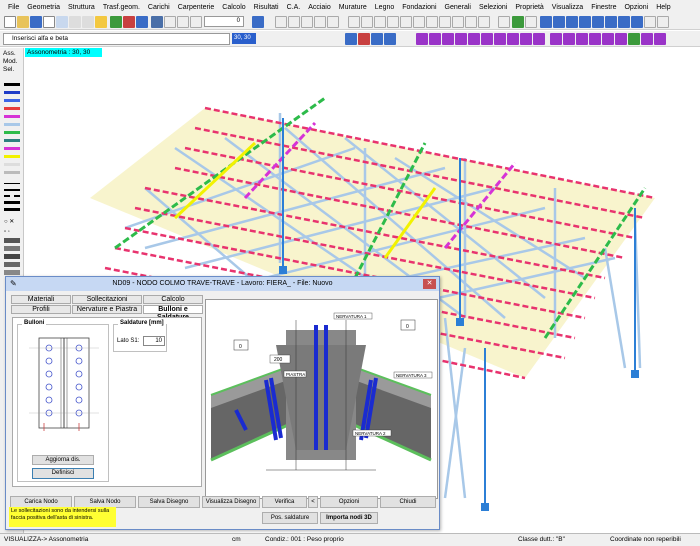  I want to click on vis-19-icon, so click(660, 39).